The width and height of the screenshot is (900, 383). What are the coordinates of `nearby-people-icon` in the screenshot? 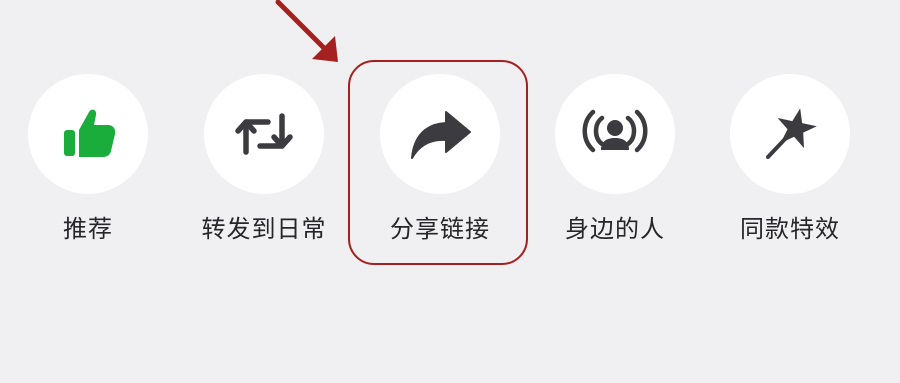 It's located at (615, 131).